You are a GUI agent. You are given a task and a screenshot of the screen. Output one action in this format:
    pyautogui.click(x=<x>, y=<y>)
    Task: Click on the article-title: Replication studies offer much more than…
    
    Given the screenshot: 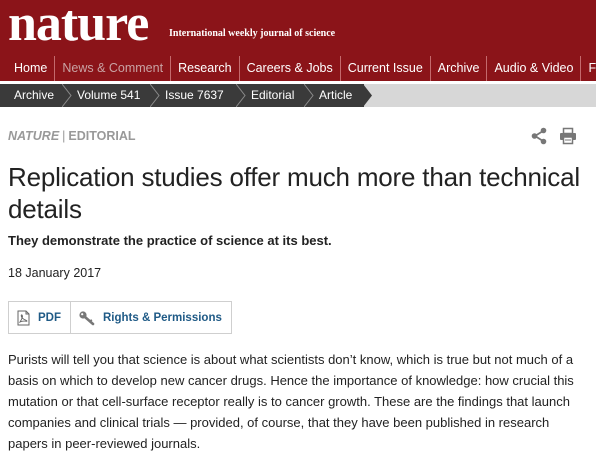 What is the action you would take?
    pyautogui.click(x=294, y=193)
    